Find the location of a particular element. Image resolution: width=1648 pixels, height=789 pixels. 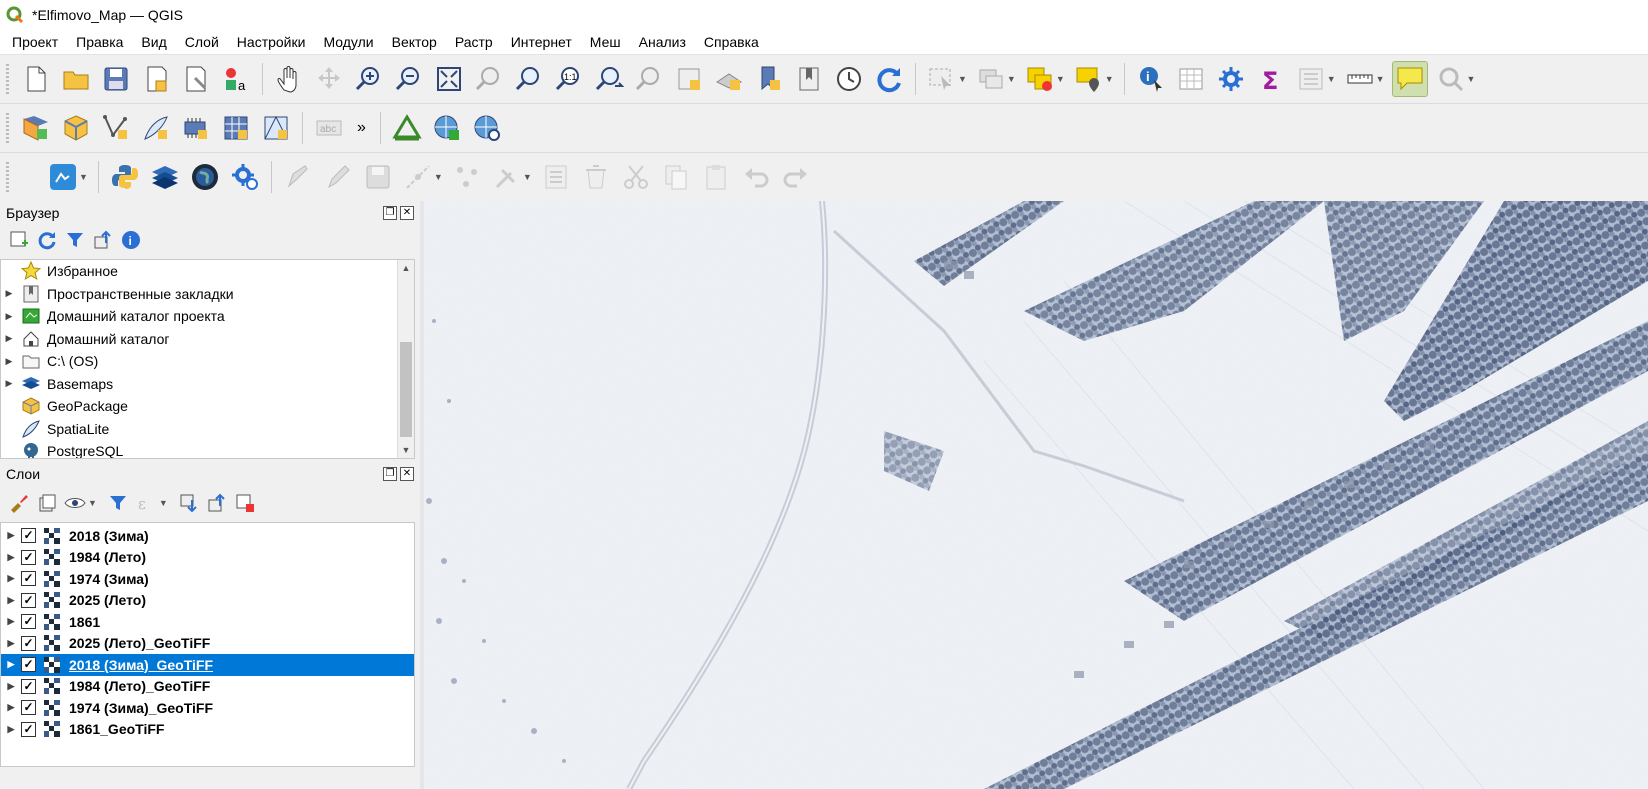

toolbox-button is located at coordinates (1231, 79).